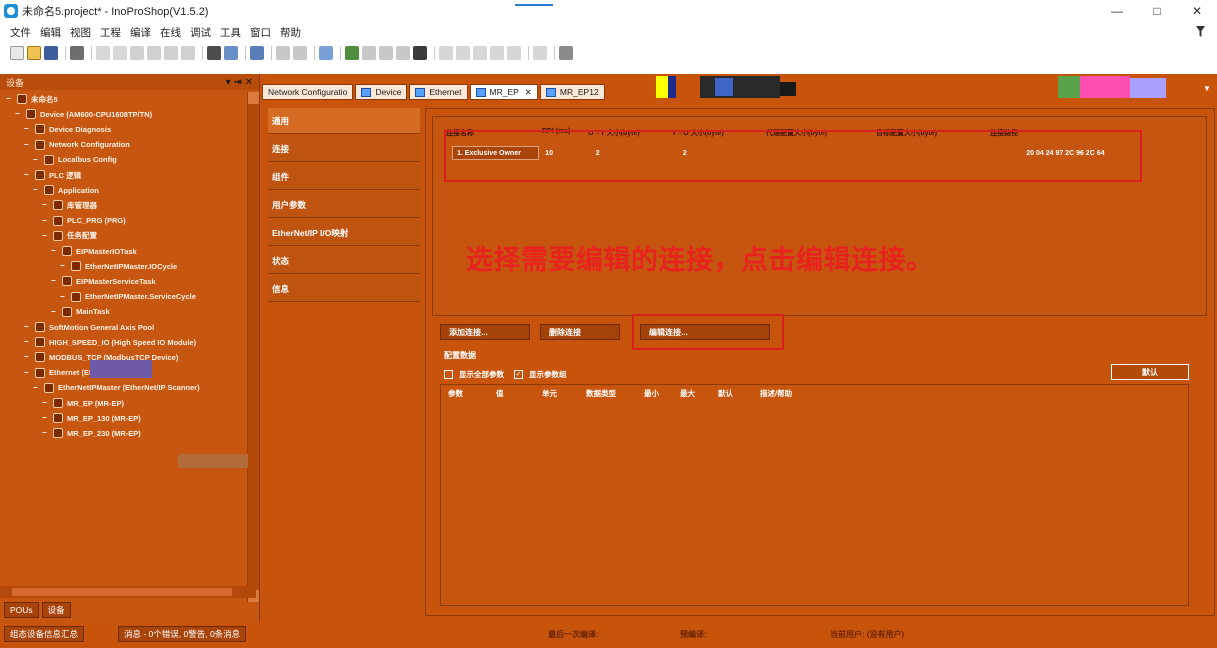 This screenshot has width=1217, height=648. Describe the element at coordinates (283, 53) in the screenshot. I see `add-object-icon` at that location.